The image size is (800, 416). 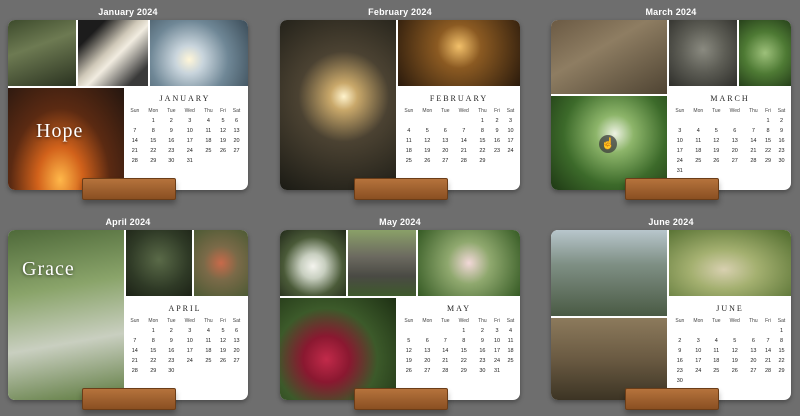 What do you see at coordinates (671, 12) in the screenshot?
I see `month-title: March 2024` at bounding box center [671, 12].